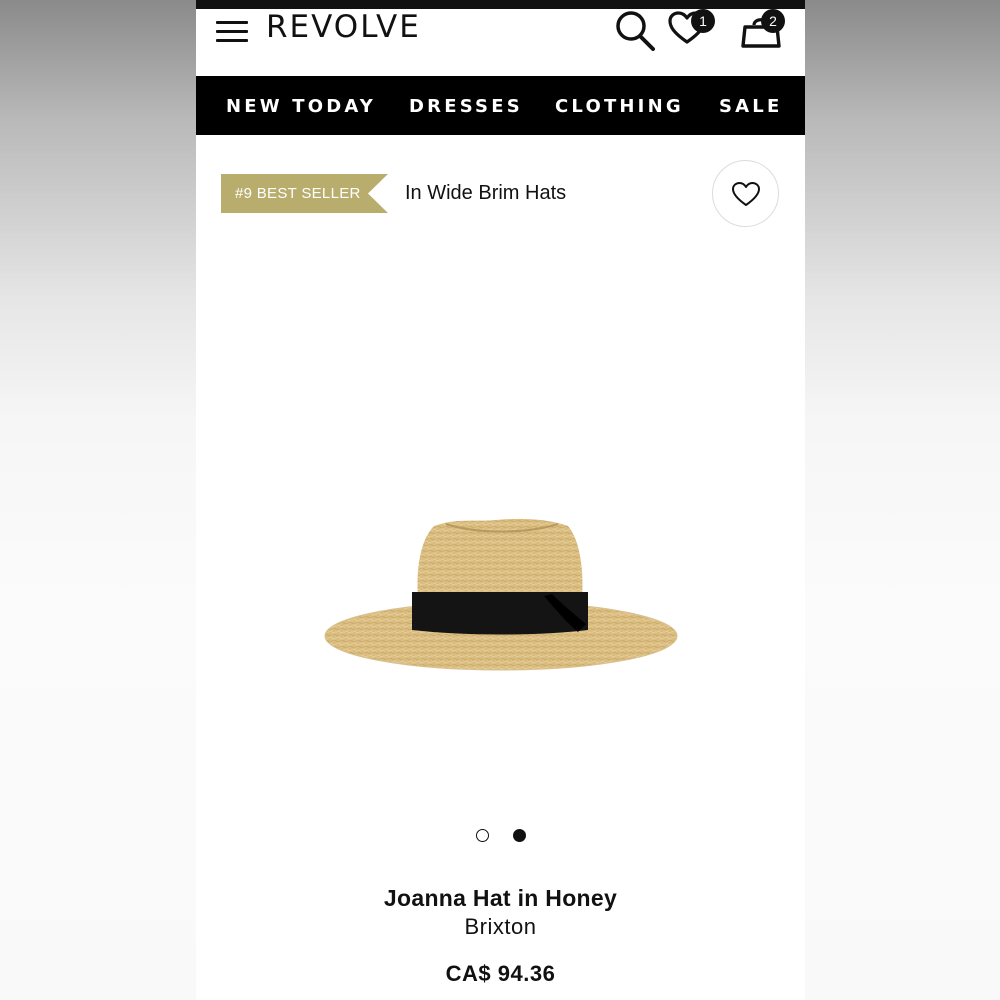 The image size is (1000, 1000). What do you see at coordinates (500, 927) in the screenshot?
I see `product-brand: Brixton` at bounding box center [500, 927].